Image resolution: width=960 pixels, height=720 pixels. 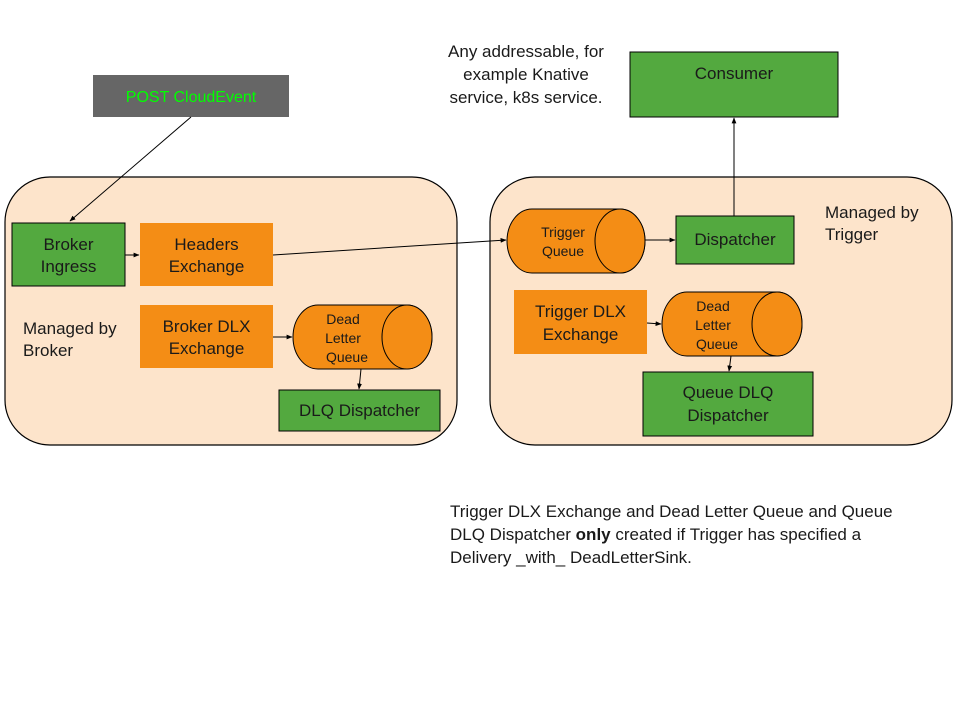 I want to click on queue-dlq-dispatcher-label-line2: Dispatcher, so click(x=728, y=415).